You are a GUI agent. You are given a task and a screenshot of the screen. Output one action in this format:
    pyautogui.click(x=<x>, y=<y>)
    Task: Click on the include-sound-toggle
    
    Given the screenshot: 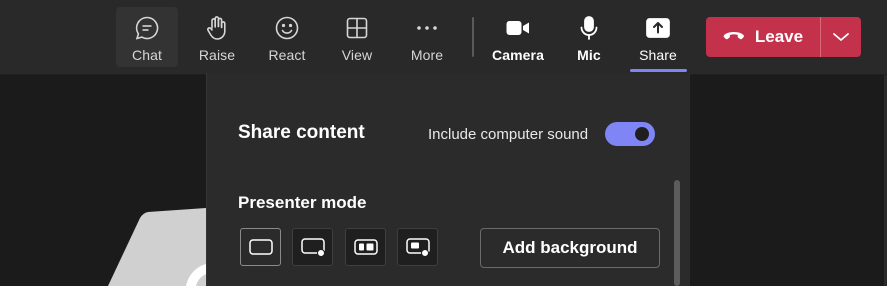 What is the action you would take?
    pyautogui.click(x=630, y=134)
    